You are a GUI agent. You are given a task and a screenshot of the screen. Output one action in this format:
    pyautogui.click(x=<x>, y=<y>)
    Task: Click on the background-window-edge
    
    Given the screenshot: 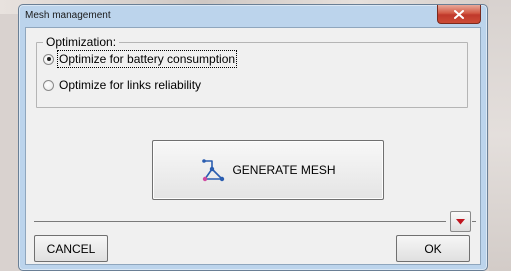 What is the action you would take?
    pyautogui.click(x=500, y=135)
    